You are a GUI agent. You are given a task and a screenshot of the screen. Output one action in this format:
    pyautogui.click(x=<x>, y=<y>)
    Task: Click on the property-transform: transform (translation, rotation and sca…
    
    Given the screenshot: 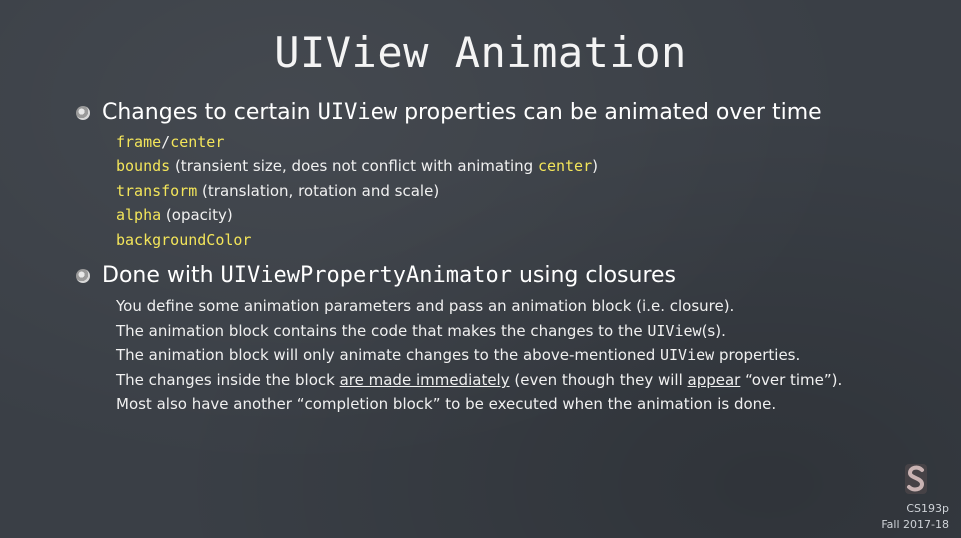 What is the action you would take?
    pyautogui.click(x=278, y=191)
    